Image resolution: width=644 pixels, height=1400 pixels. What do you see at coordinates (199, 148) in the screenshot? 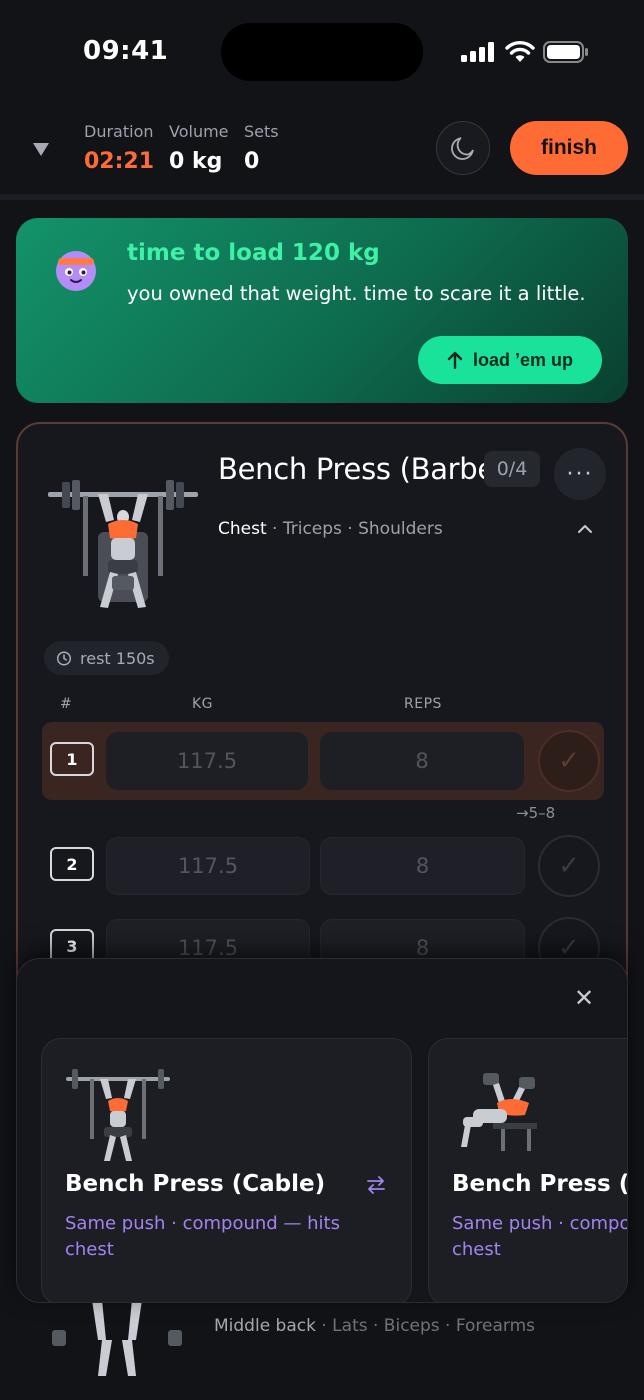
I see `volume-stat: Volume 0 kg` at bounding box center [199, 148].